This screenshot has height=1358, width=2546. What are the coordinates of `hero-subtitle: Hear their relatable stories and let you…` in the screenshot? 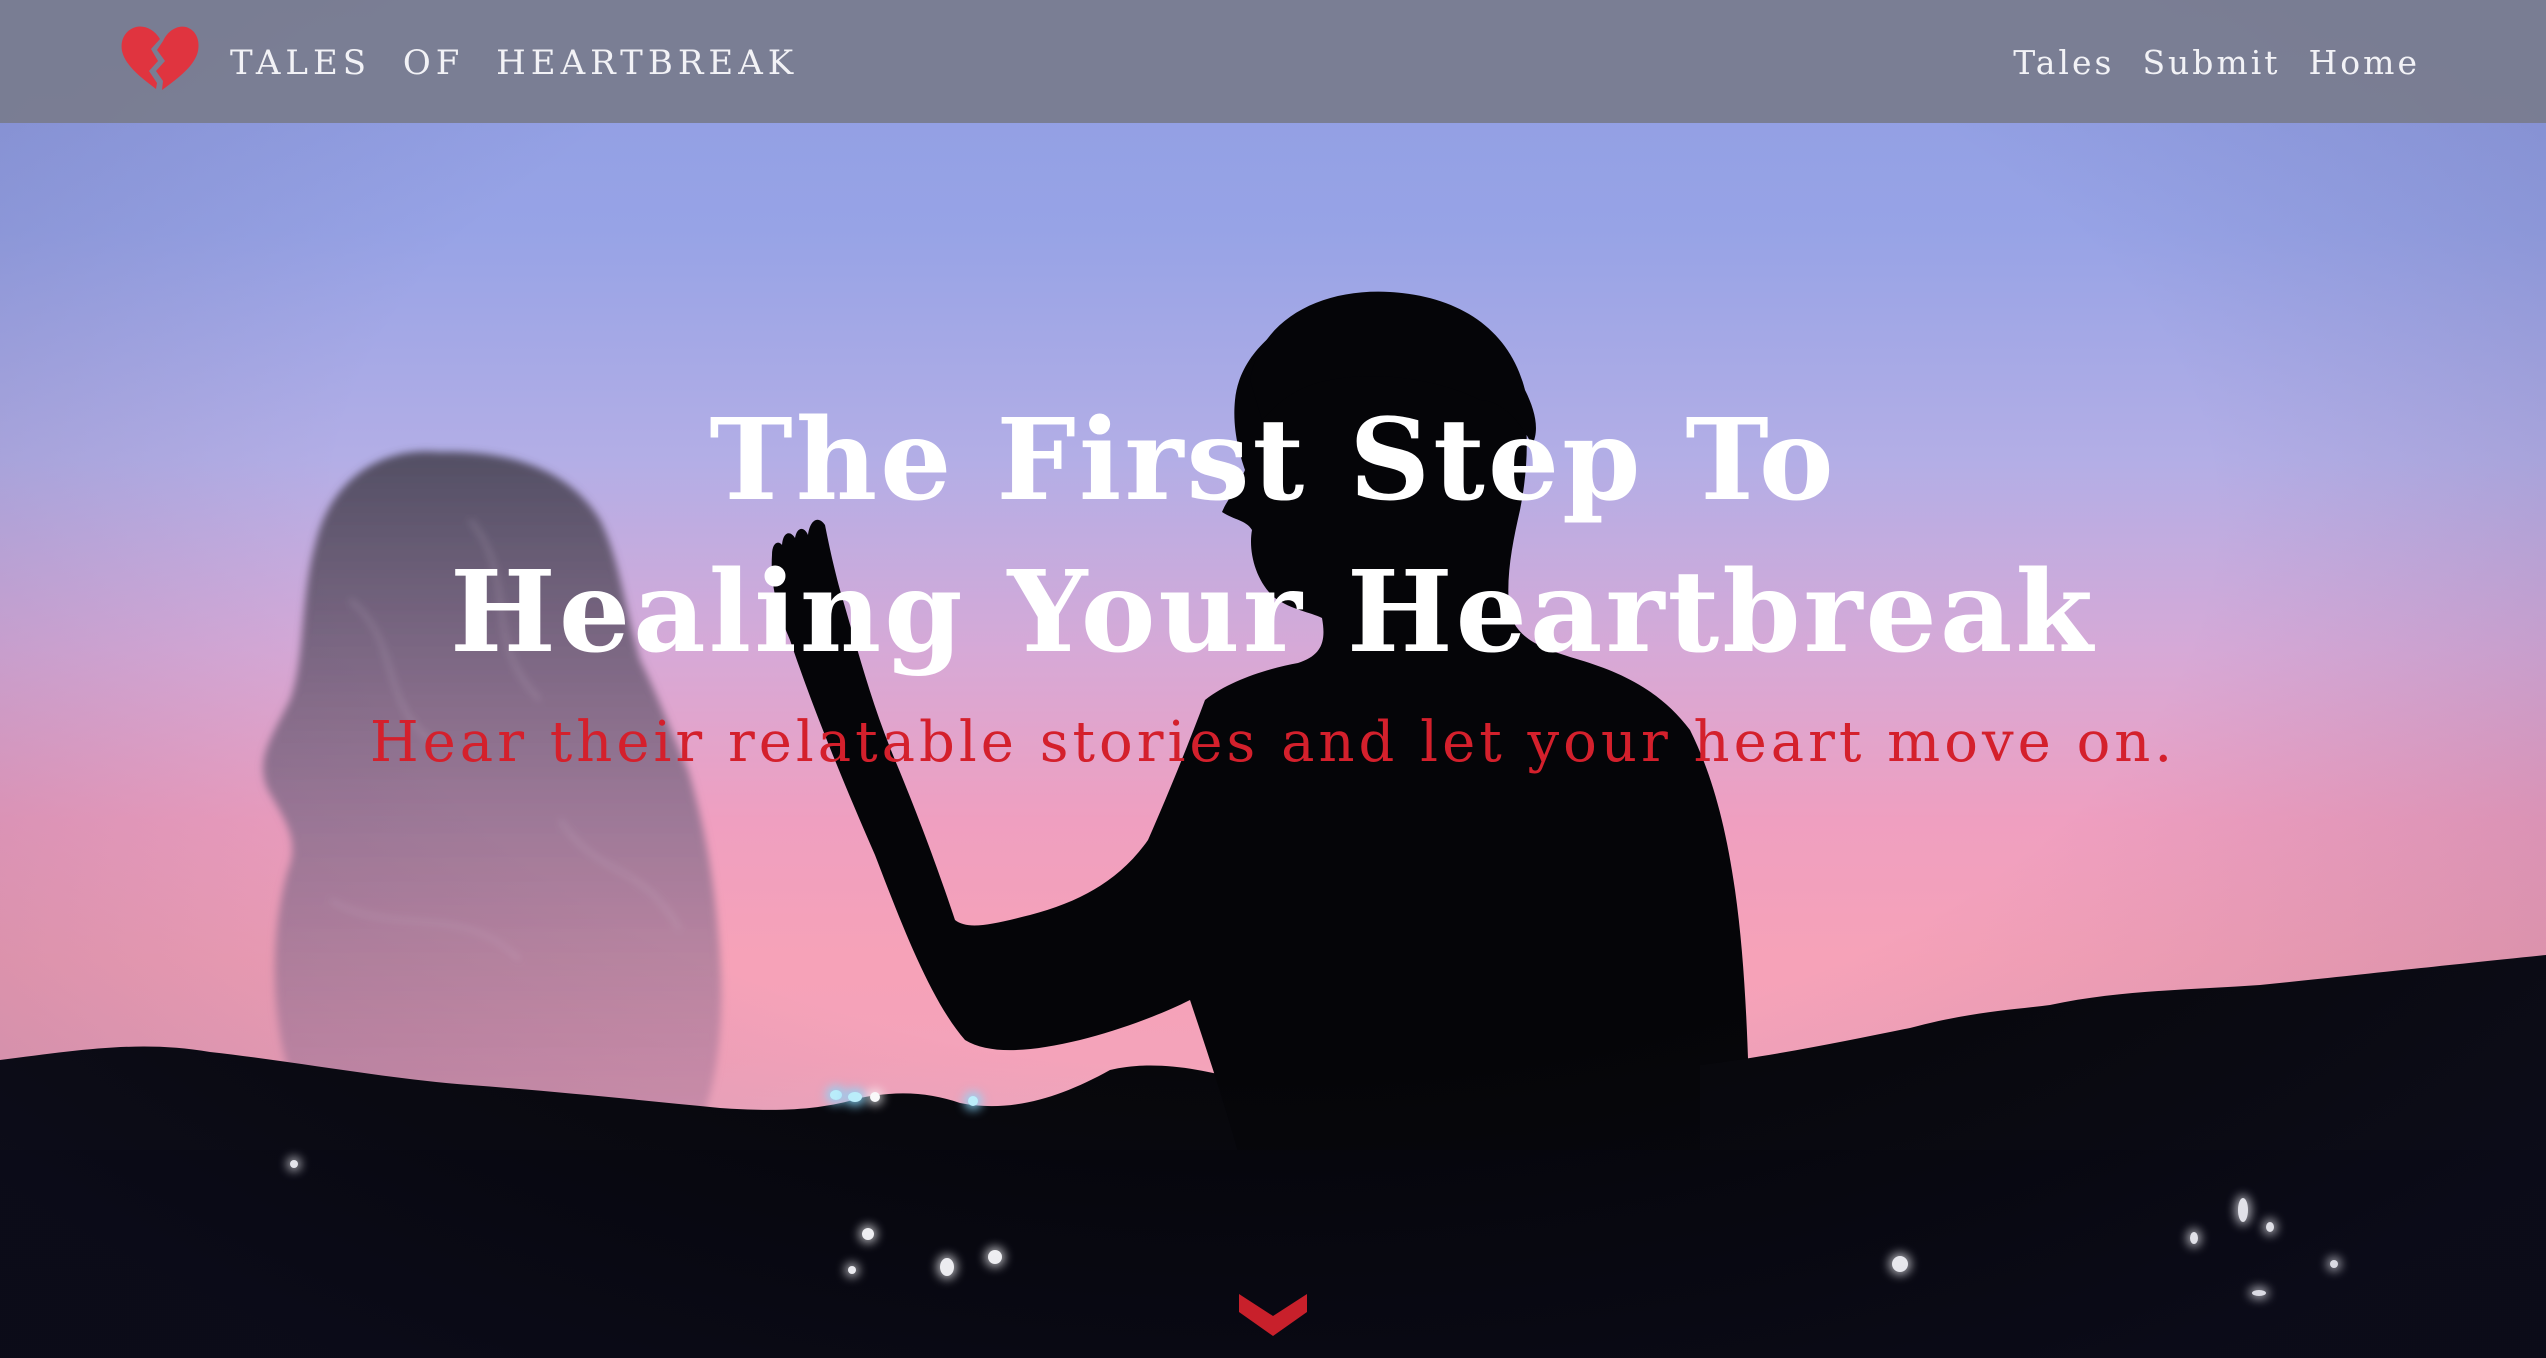 It's located at (1273, 742).